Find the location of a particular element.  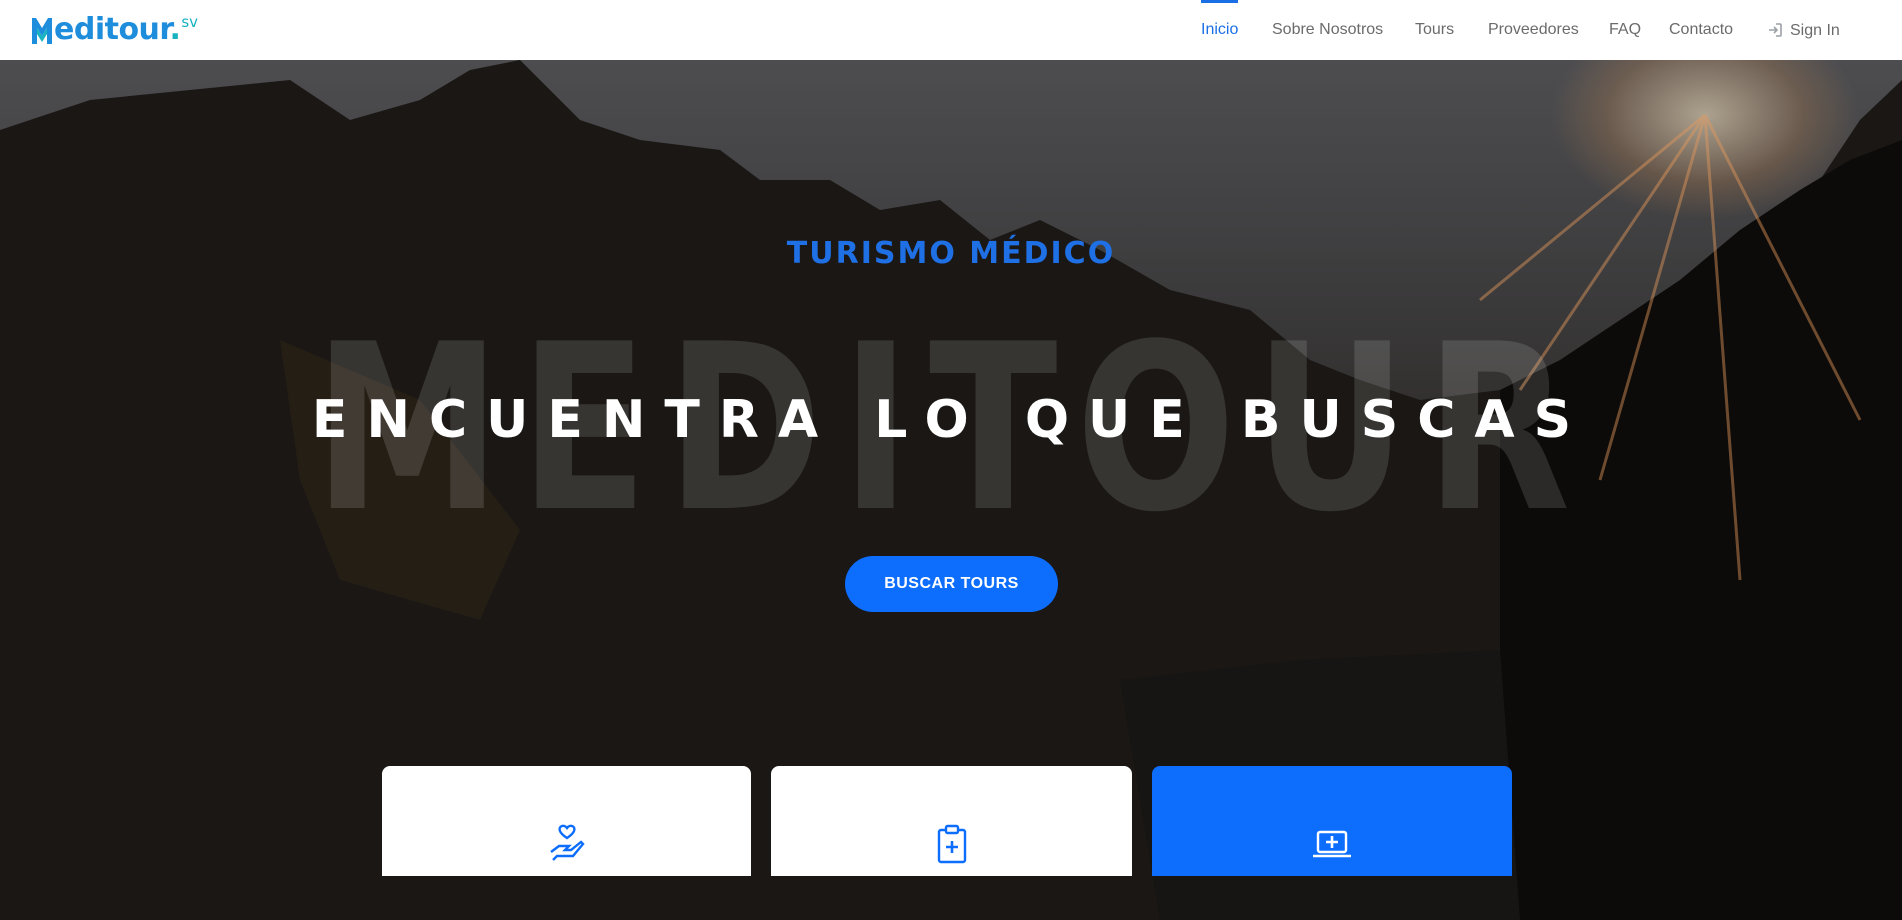

nav-tours: Tours is located at coordinates (1434, 30).